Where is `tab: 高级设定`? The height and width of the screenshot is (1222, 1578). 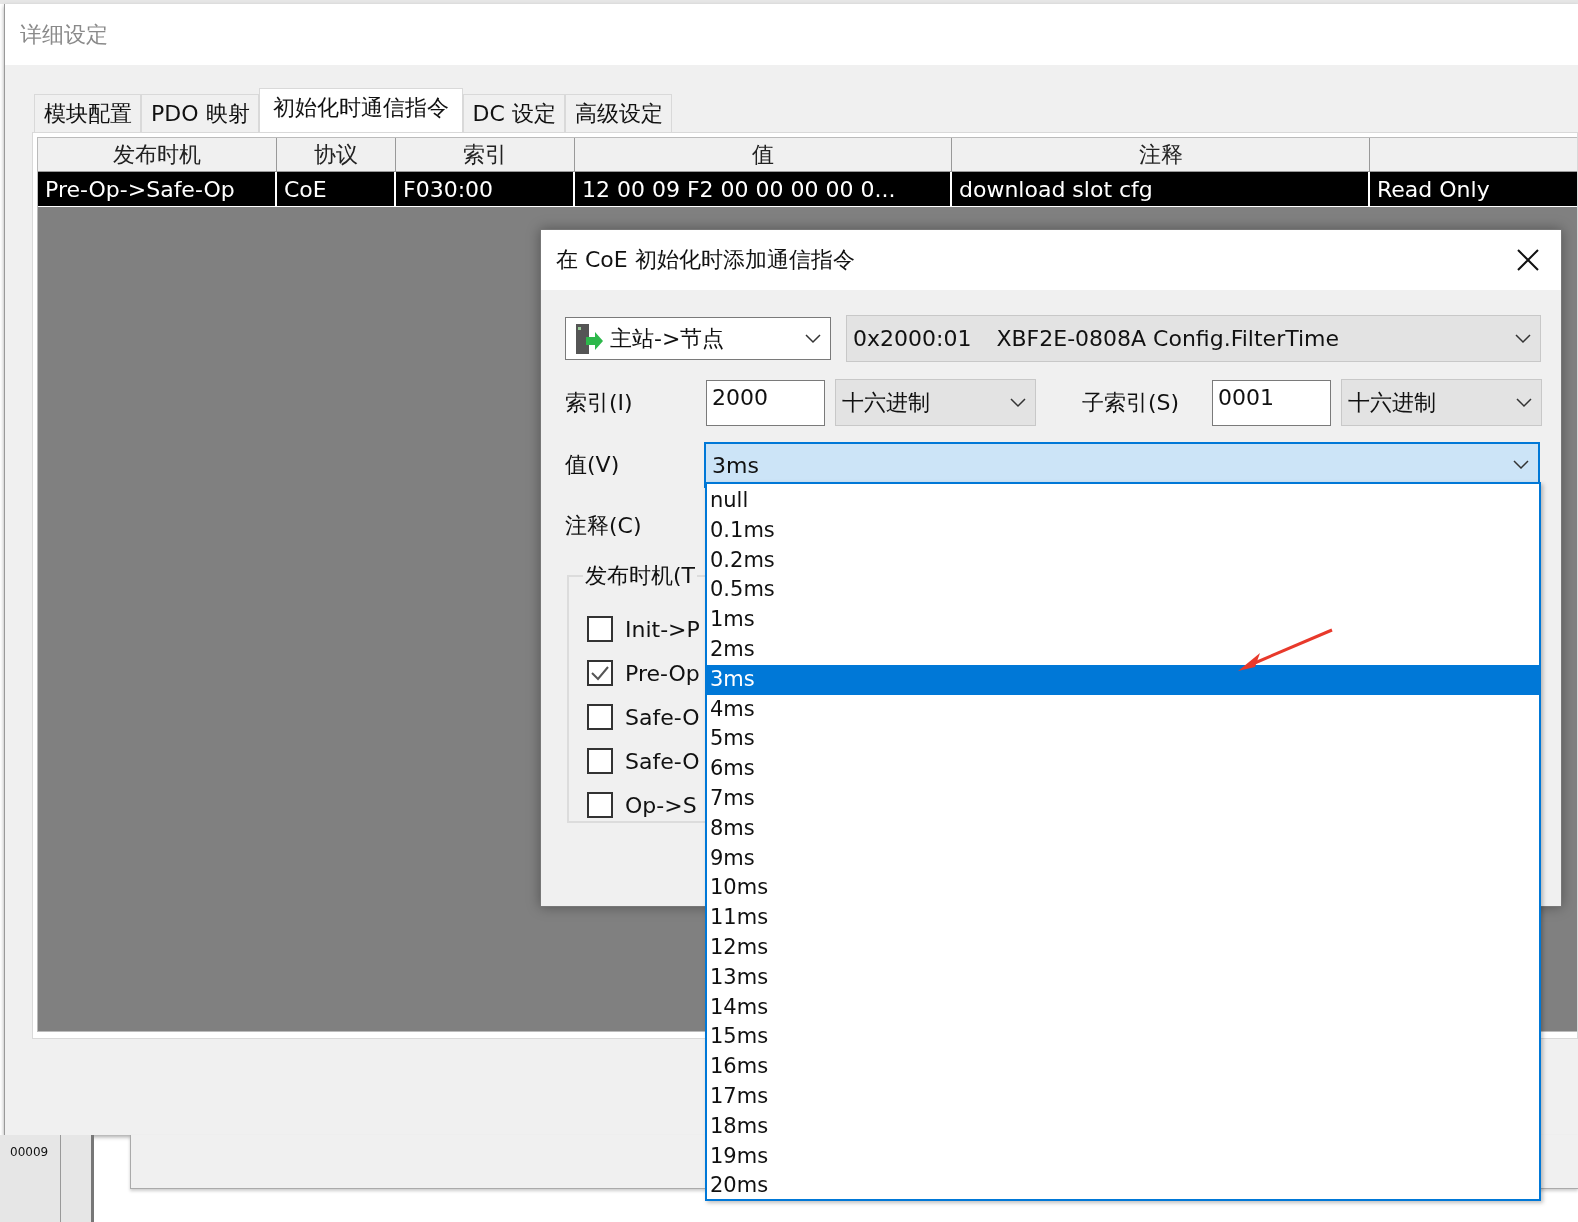
tab: 高级设定 is located at coordinates (618, 113).